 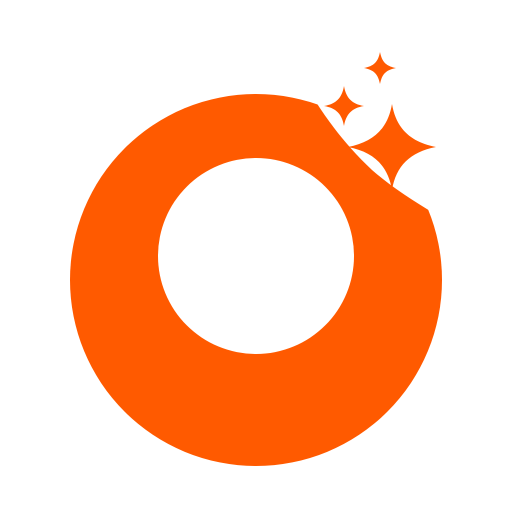 I want to click on sparkle-icon-small, so click(x=380, y=68).